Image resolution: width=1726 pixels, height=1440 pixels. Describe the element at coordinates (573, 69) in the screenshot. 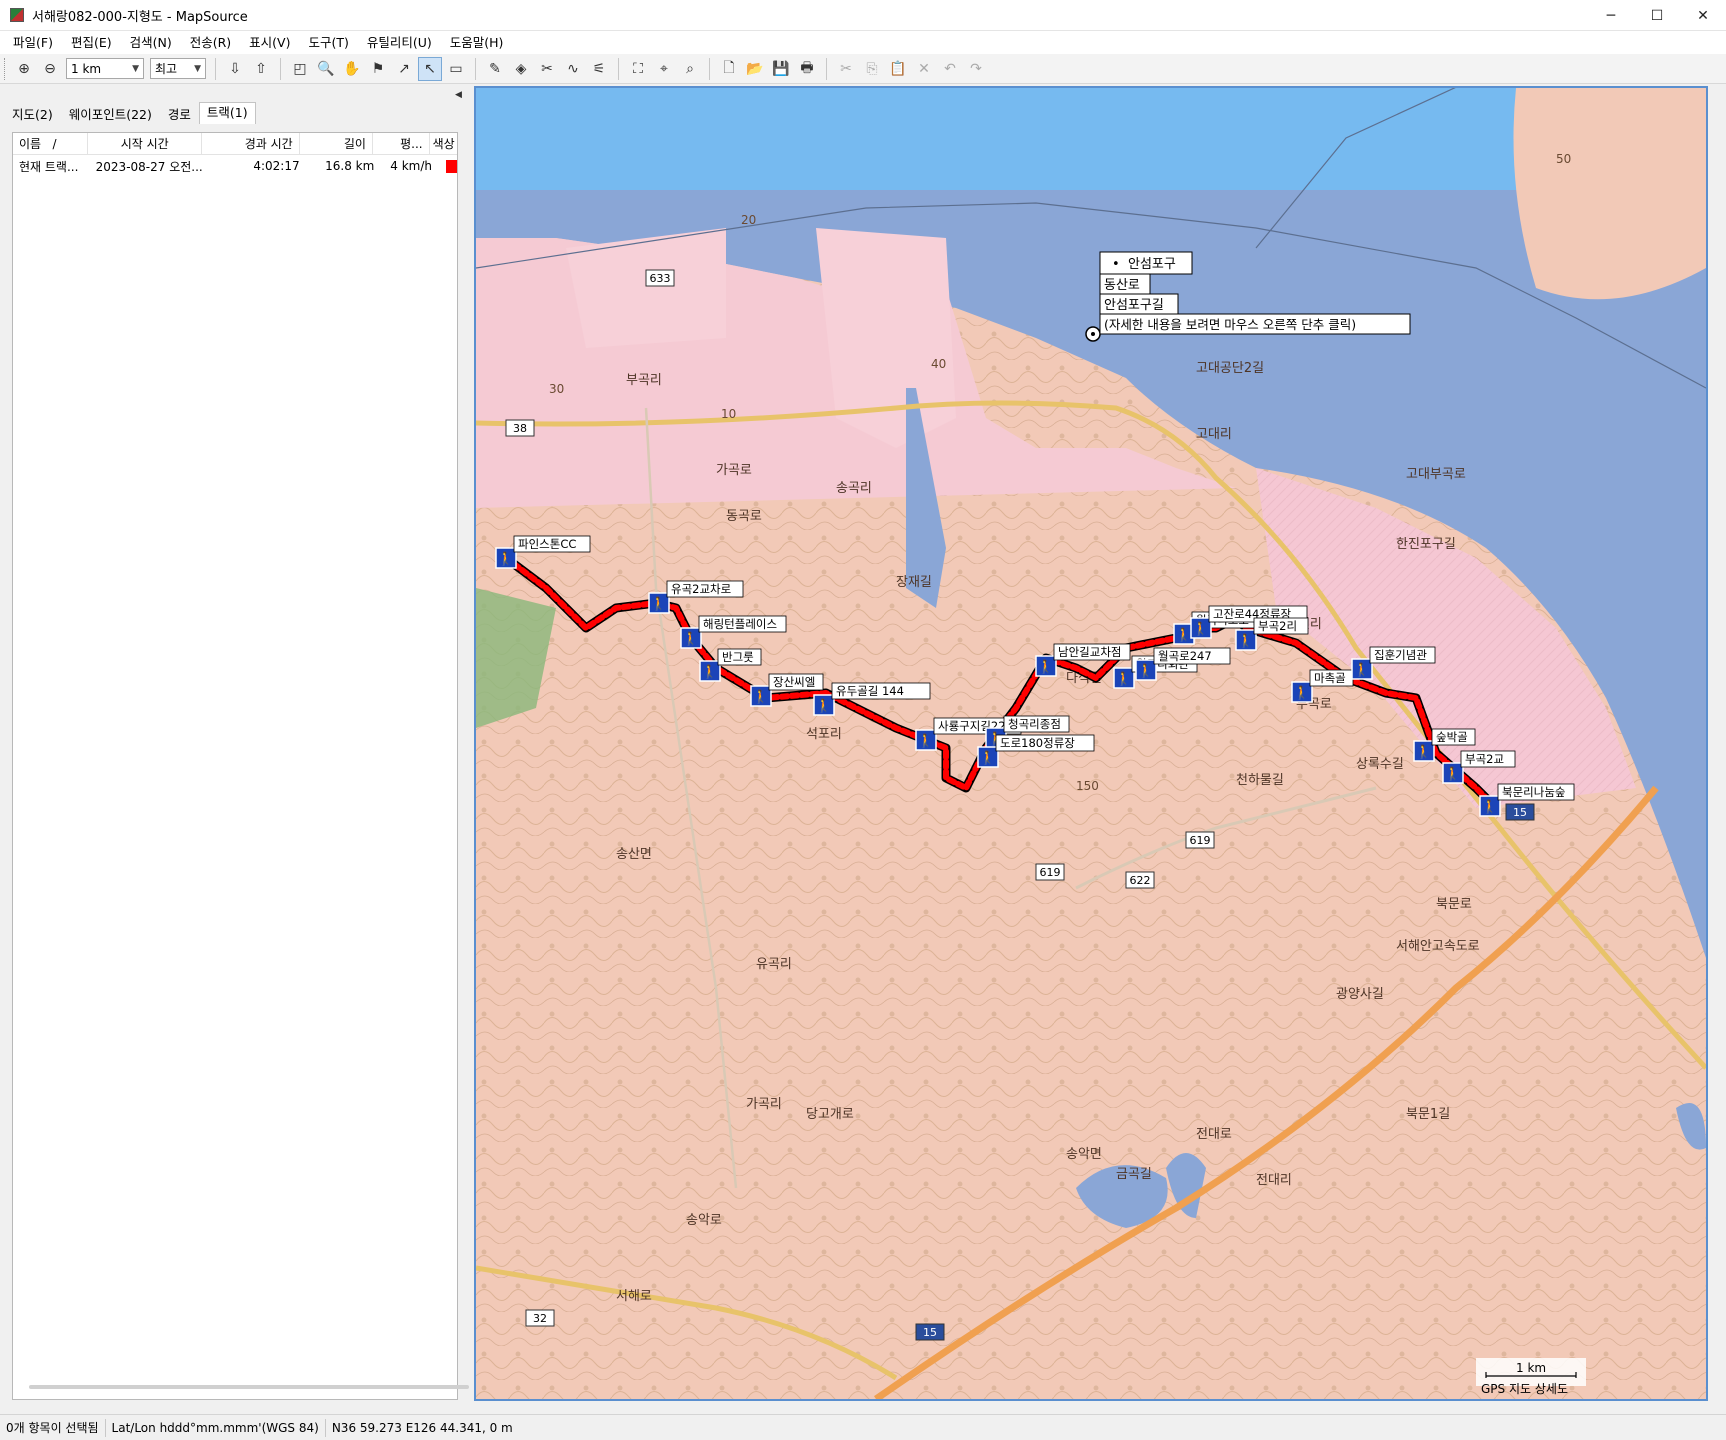

I see `track-connect-icon: ∿` at that location.